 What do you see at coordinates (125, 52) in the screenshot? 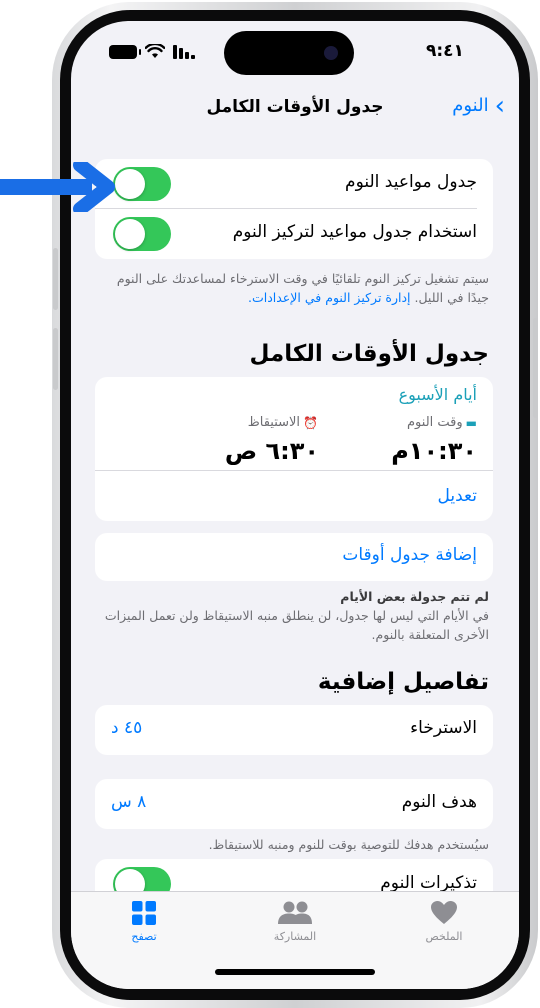
I see `battery-icon` at bounding box center [125, 52].